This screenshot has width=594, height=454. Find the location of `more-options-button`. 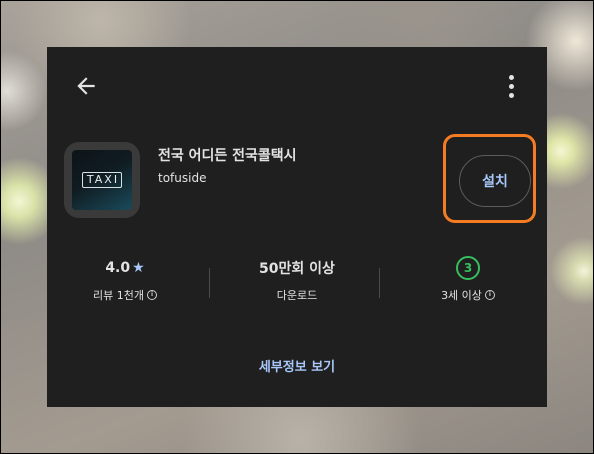

more-options-button is located at coordinates (511, 86).